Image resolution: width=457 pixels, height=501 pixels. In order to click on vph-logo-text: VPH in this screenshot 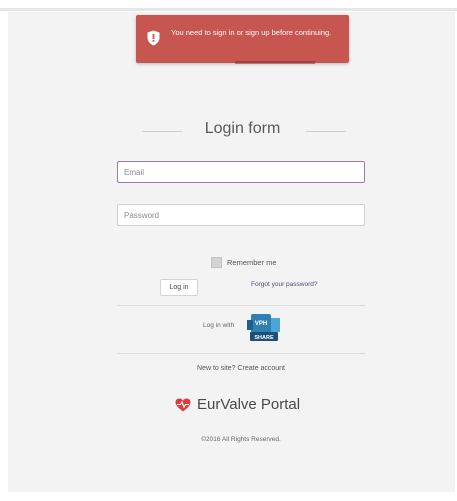, I will do `click(261, 324)`.